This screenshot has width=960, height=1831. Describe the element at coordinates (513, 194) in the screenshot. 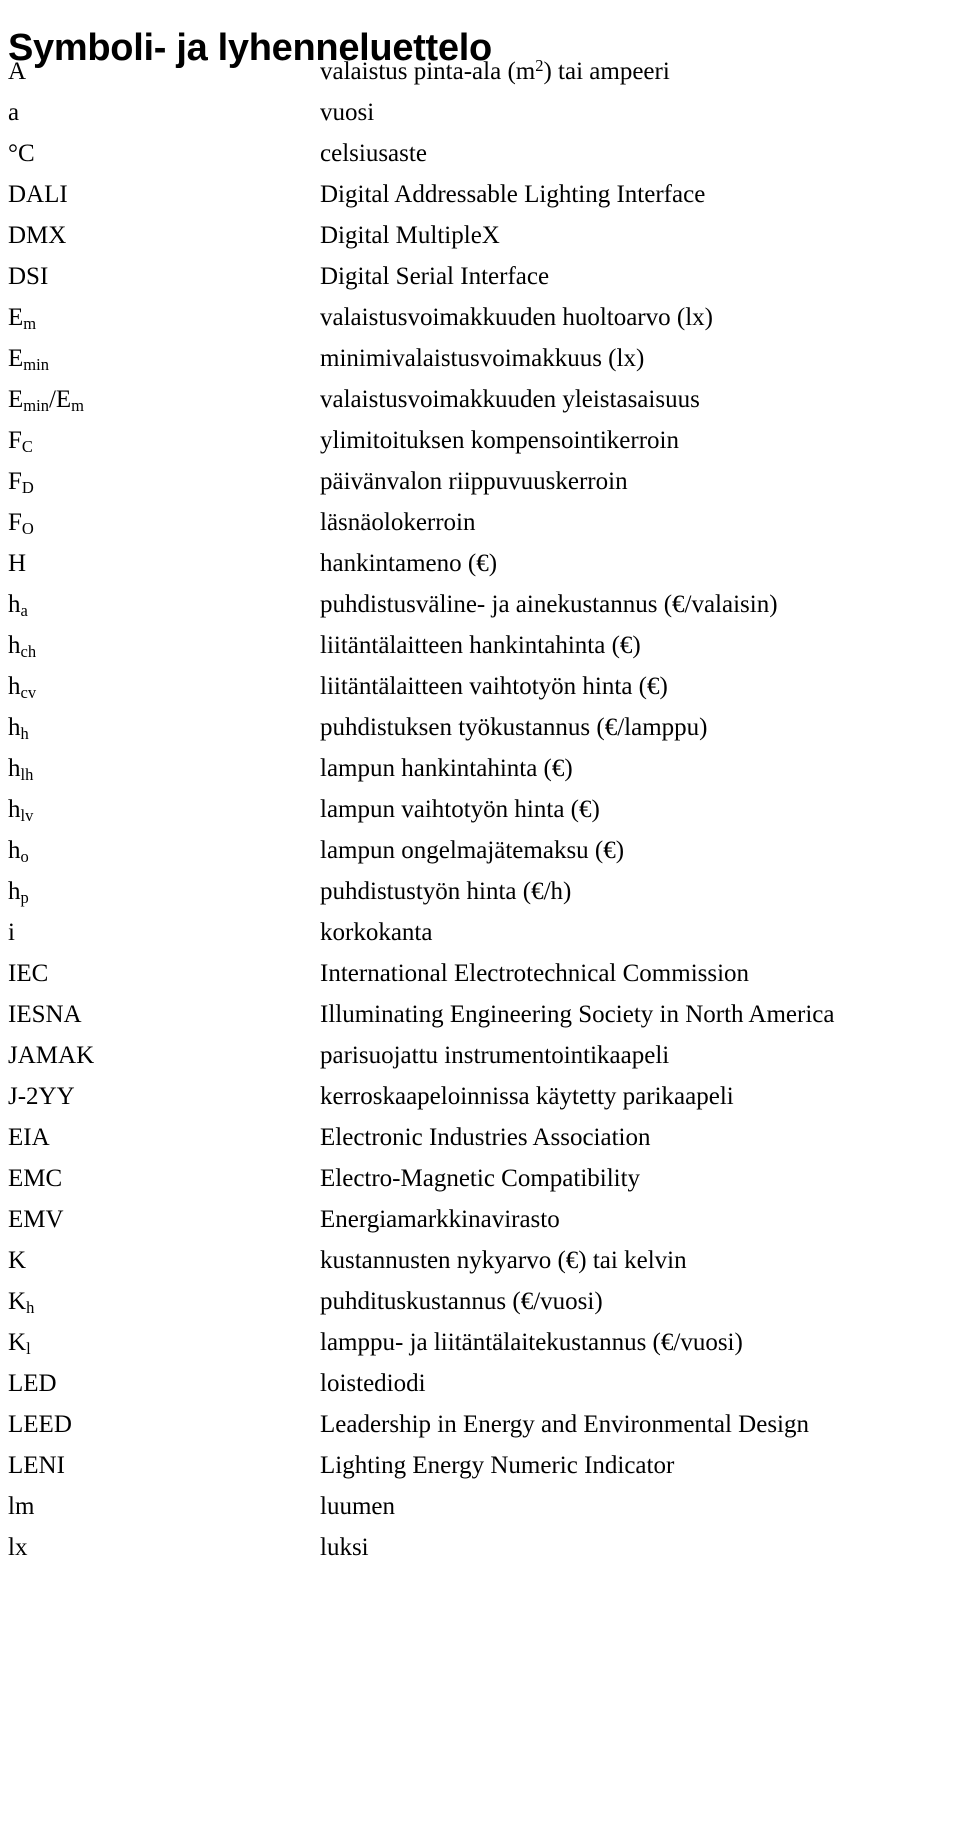

I see `glossary-definition: Digital Addressable Lighting Interface` at that location.